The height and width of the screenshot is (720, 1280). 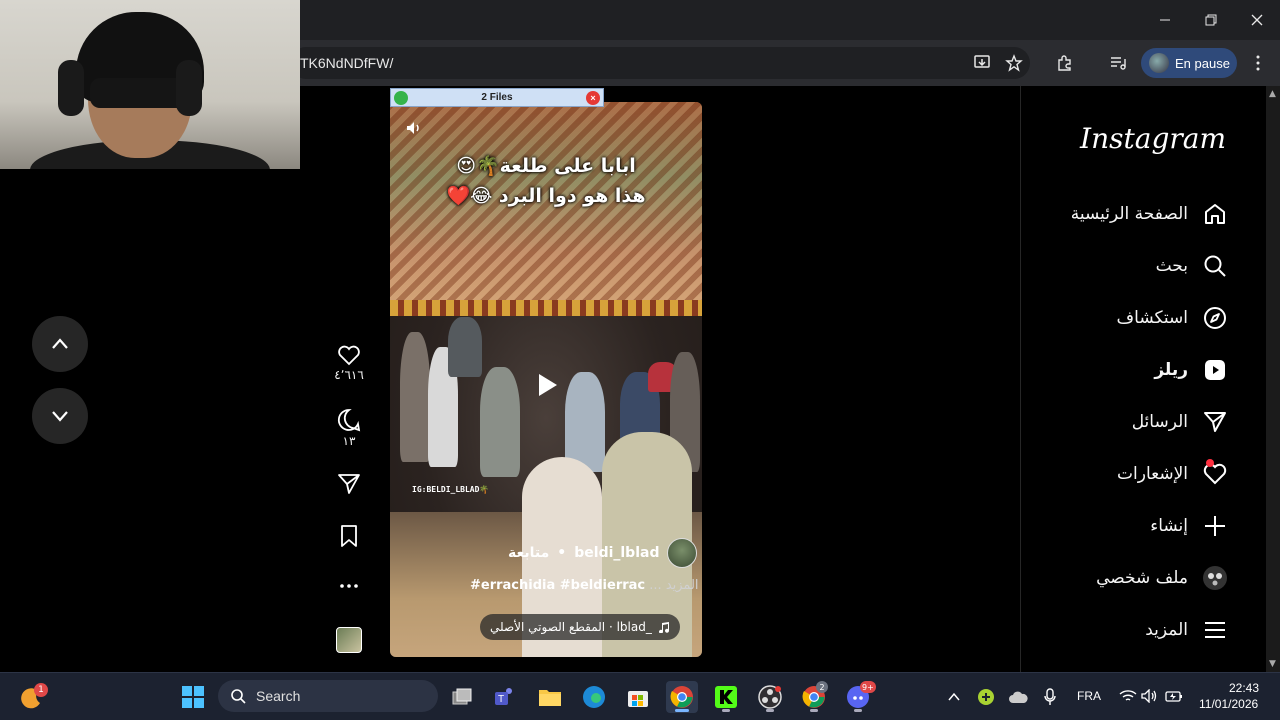 What do you see at coordinates (328, 696) in the screenshot?
I see `taskbar-search: Search` at bounding box center [328, 696].